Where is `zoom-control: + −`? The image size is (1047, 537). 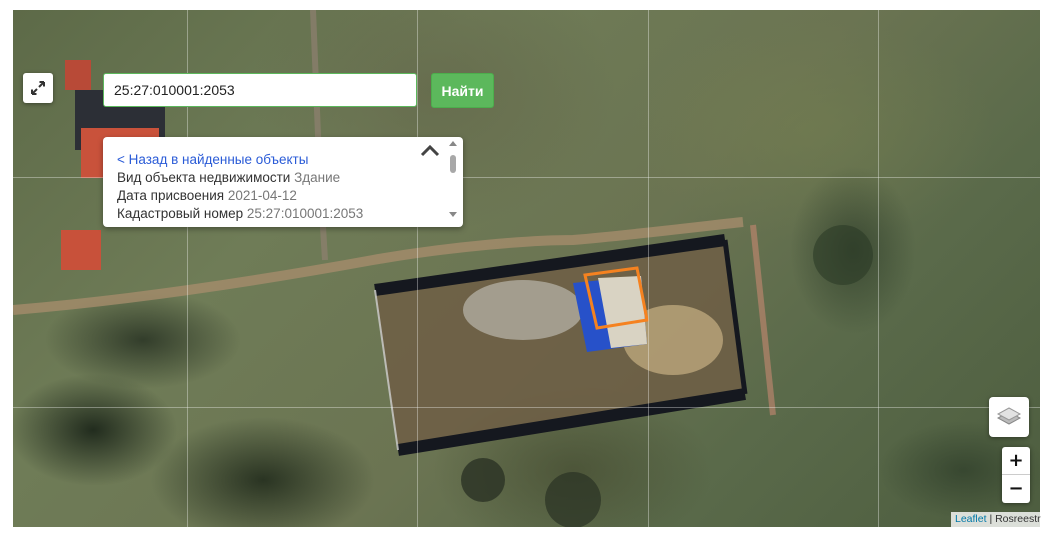 zoom-control: + − is located at coordinates (1016, 475).